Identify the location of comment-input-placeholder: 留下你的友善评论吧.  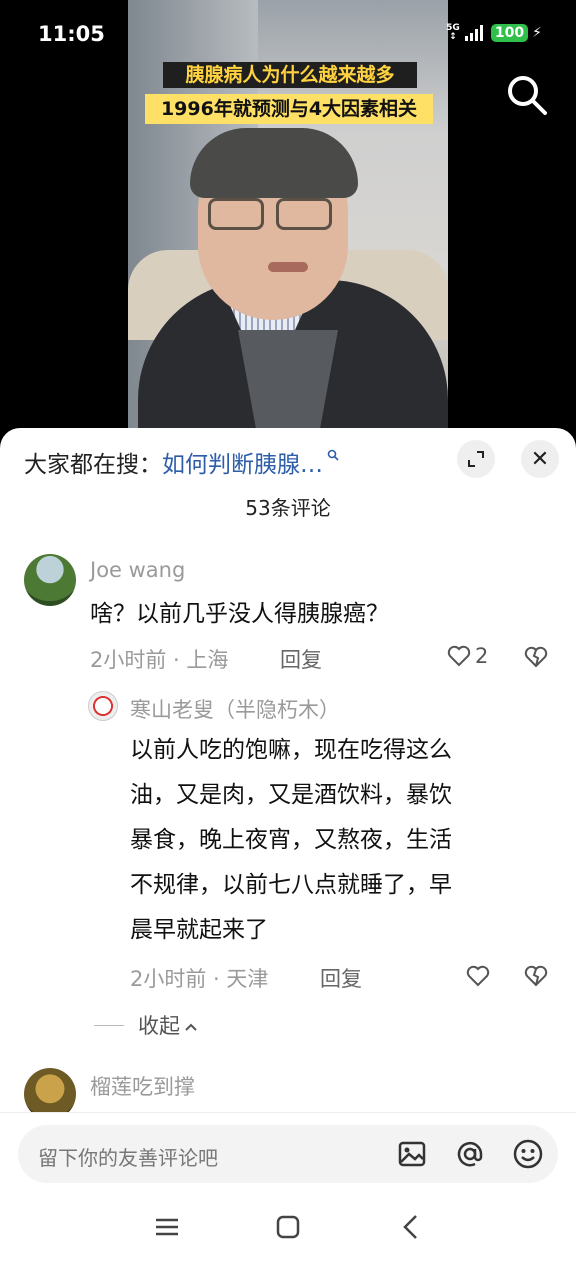
(128, 1158).